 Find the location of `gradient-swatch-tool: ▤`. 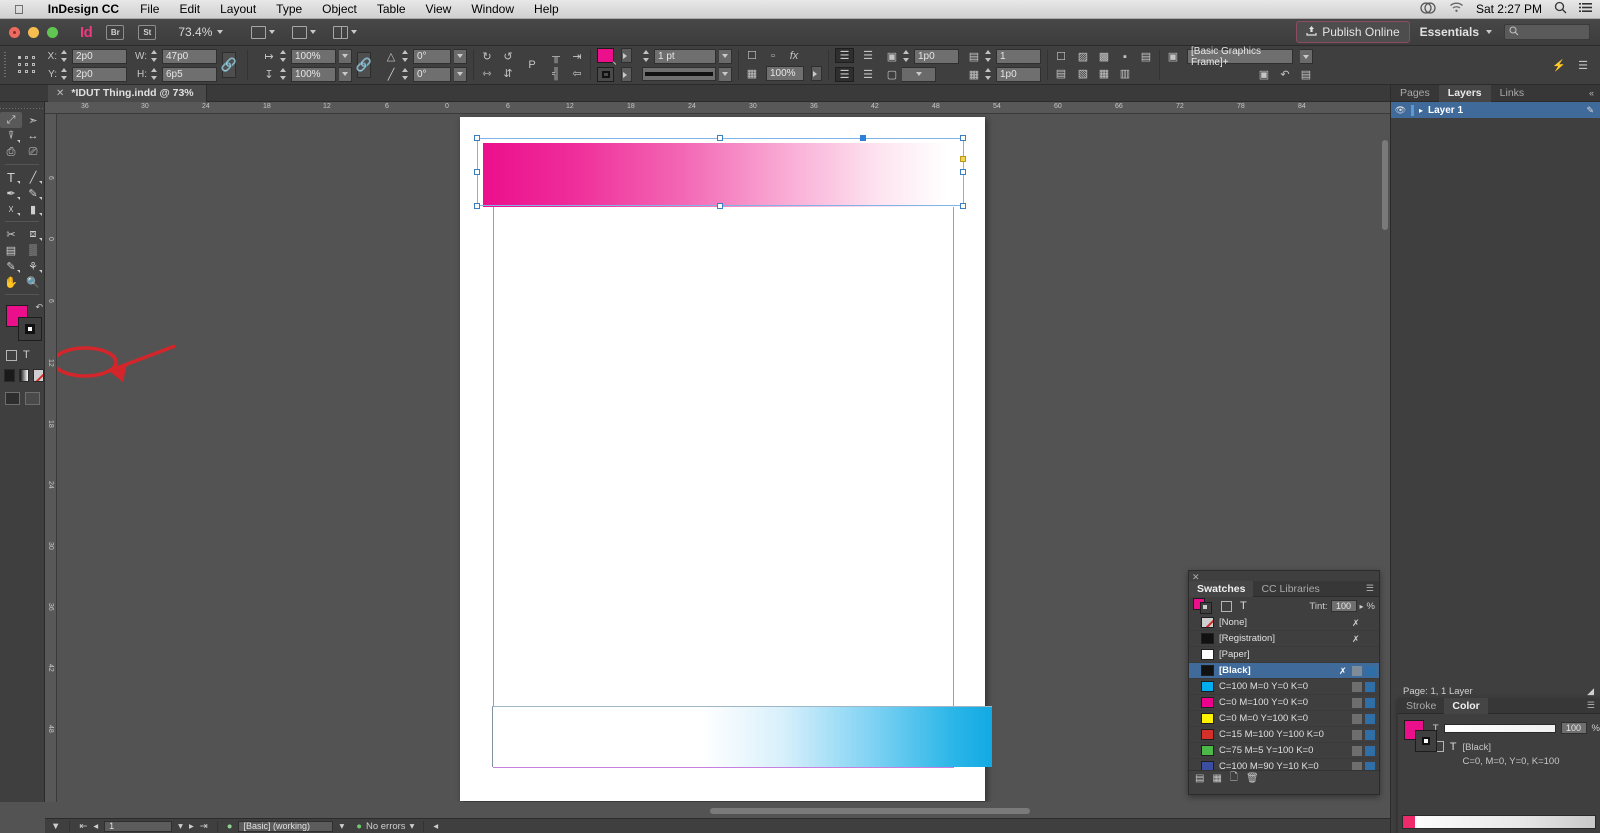

gradient-swatch-tool: ▤ is located at coordinates (11, 250).